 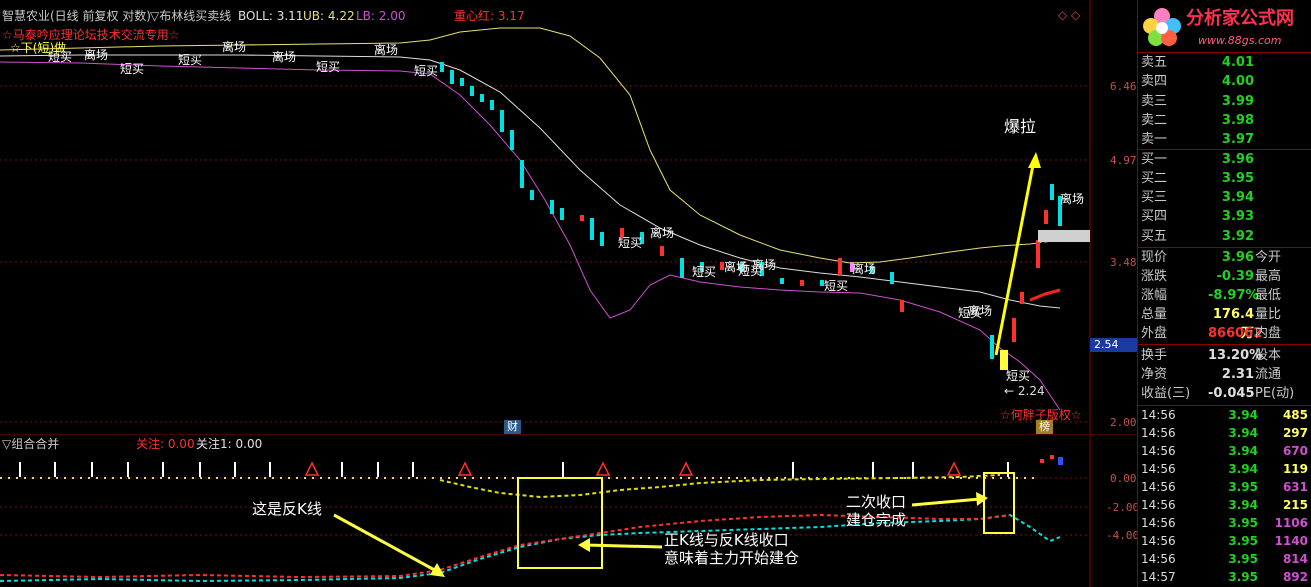 What do you see at coordinates (1224, 197) in the screenshot?
I see `order-book-row: 买三 3.94` at bounding box center [1224, 197].